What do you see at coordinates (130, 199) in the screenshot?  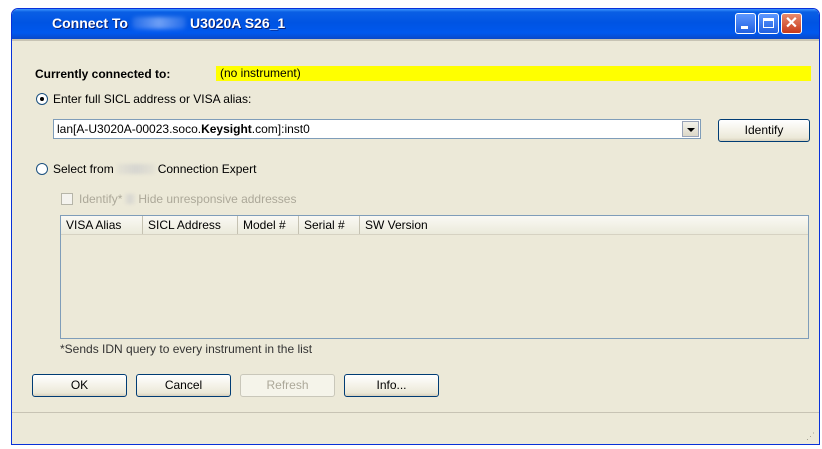 I see `redacted-text` at bounding box center [130, 199].